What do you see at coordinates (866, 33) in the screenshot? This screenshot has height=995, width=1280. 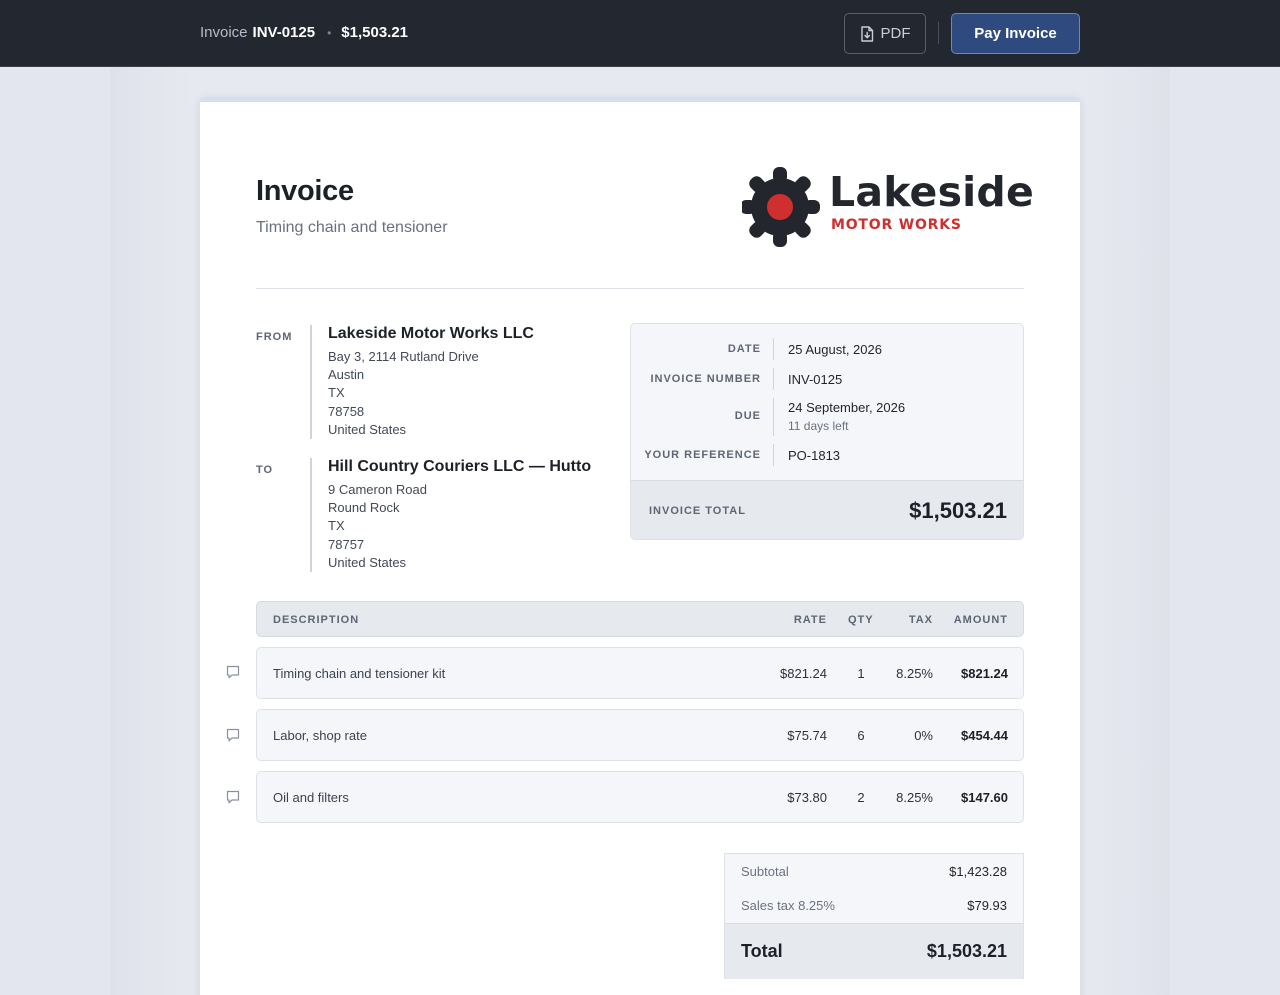 I see `file-download-icon` at bounding box center [866, 33].